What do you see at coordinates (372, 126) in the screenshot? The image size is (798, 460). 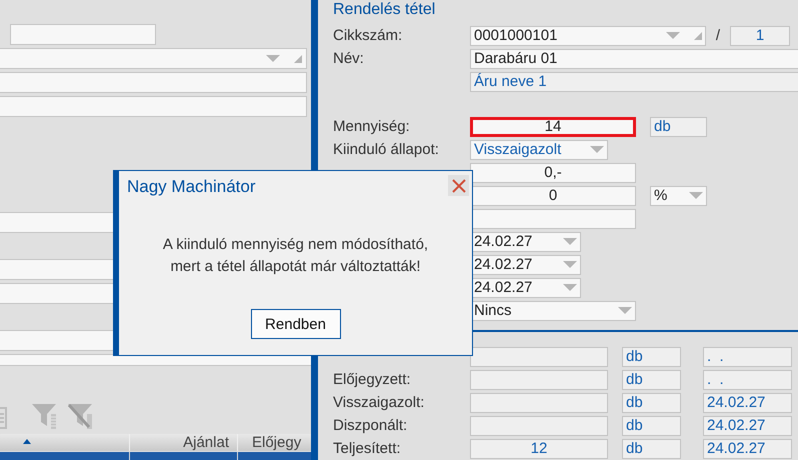 I see `field-label: Mennyiség:` at bounding box center [372, 126].